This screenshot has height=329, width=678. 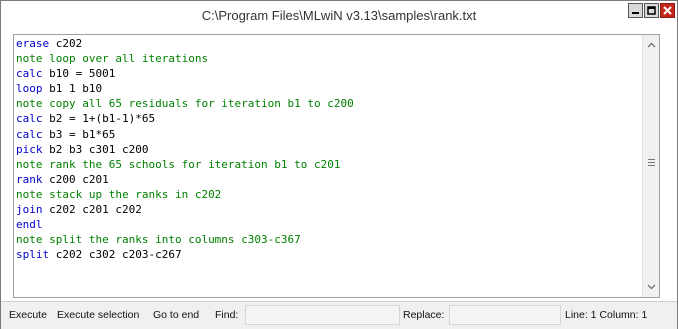 I want to click on replace-input, so click(x=505, y=315).